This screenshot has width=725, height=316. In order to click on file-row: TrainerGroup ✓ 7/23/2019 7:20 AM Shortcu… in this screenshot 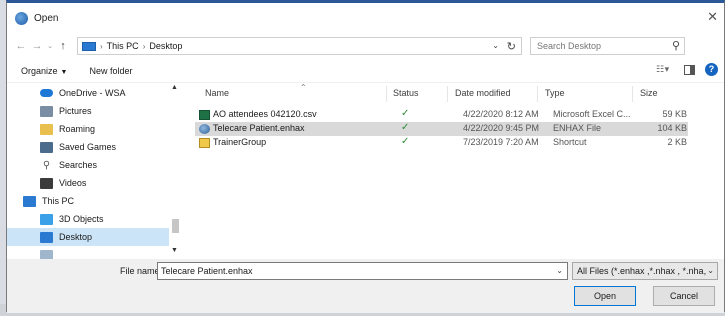, I will do `click(441, 143)`.